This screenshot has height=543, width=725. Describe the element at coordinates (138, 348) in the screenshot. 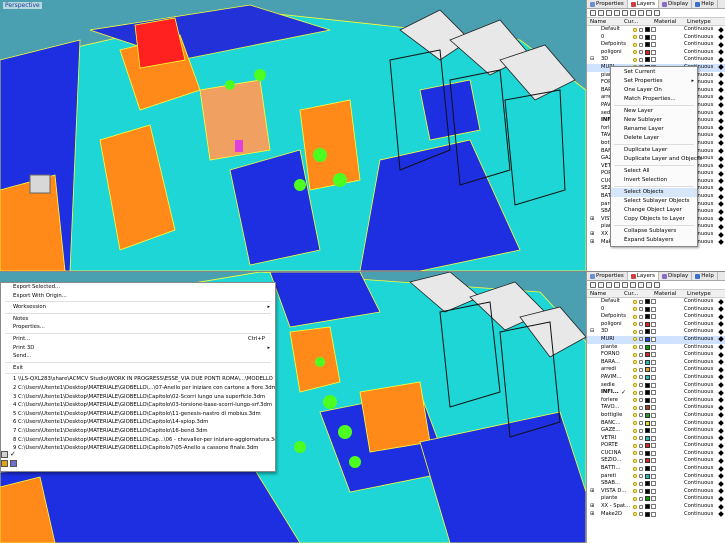

I see `file-menu-item: Print 3D ▸` at that location.